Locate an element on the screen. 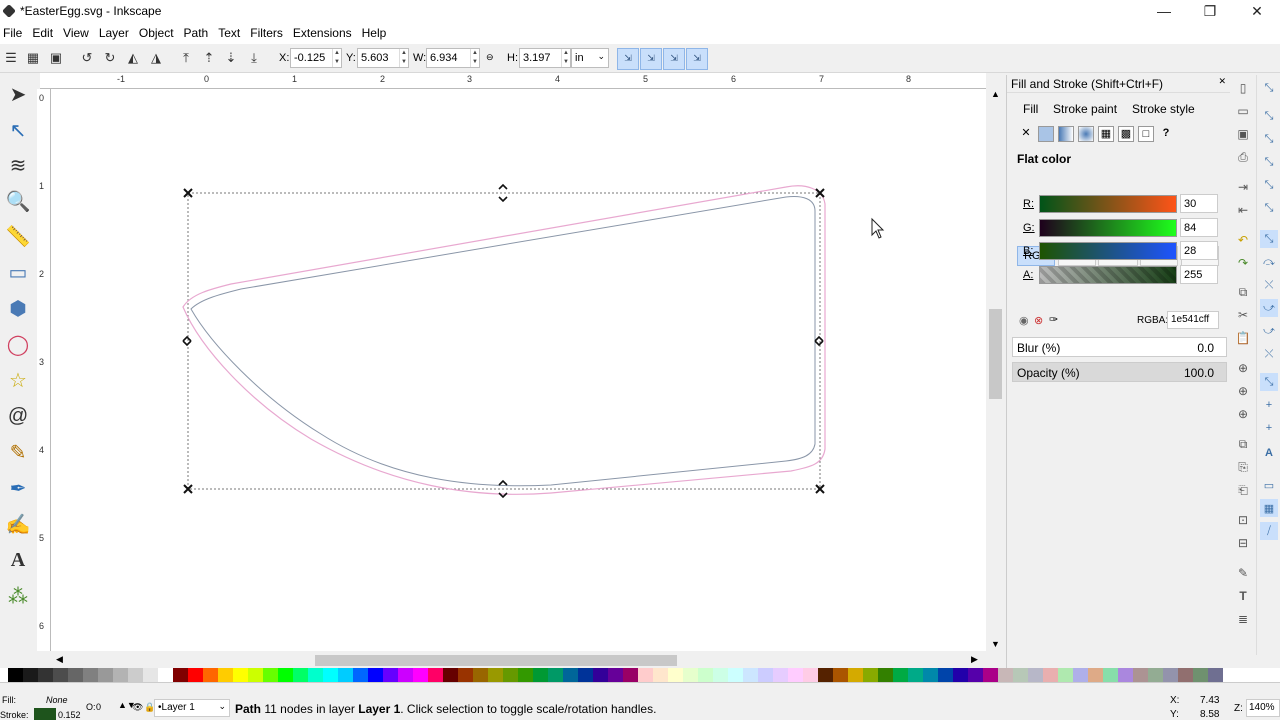 The image size is (1280, 720). dialog-close-icon: ✕ is located at coordinates (1222, 81).